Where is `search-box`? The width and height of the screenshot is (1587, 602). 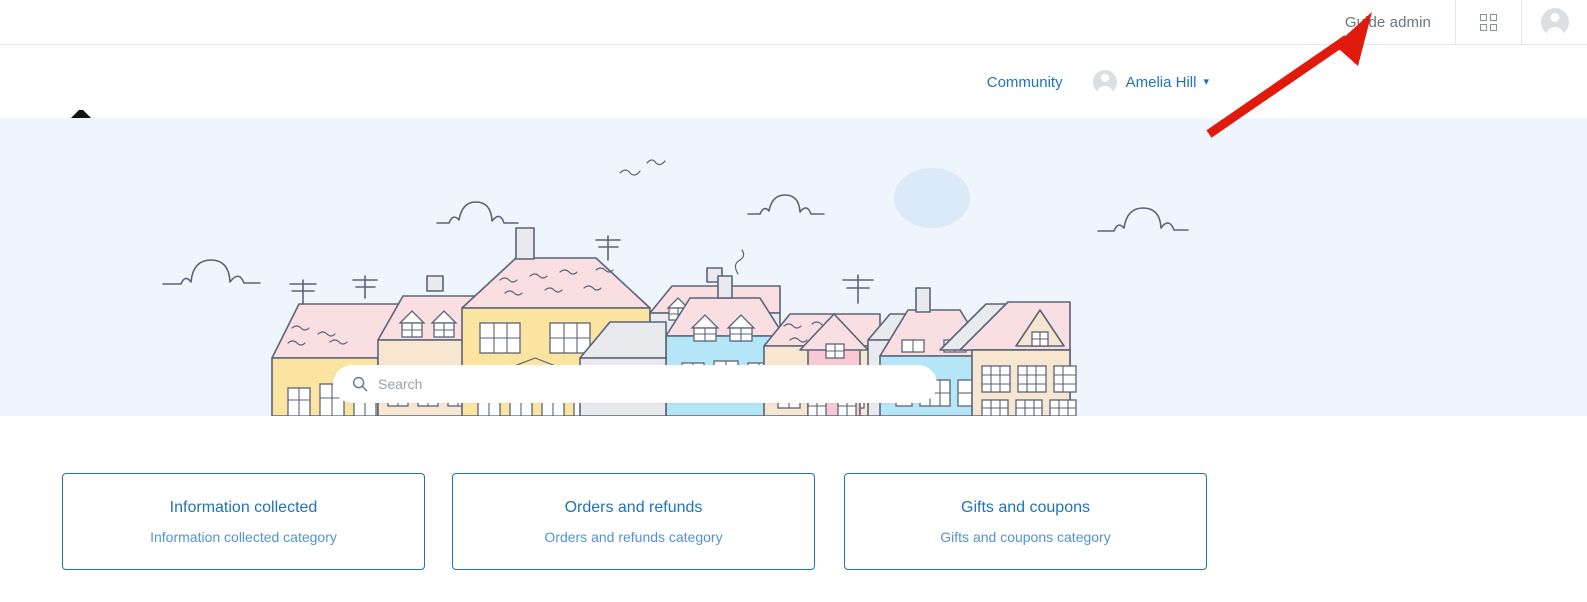
search-box is located at coordinates (635, 384).